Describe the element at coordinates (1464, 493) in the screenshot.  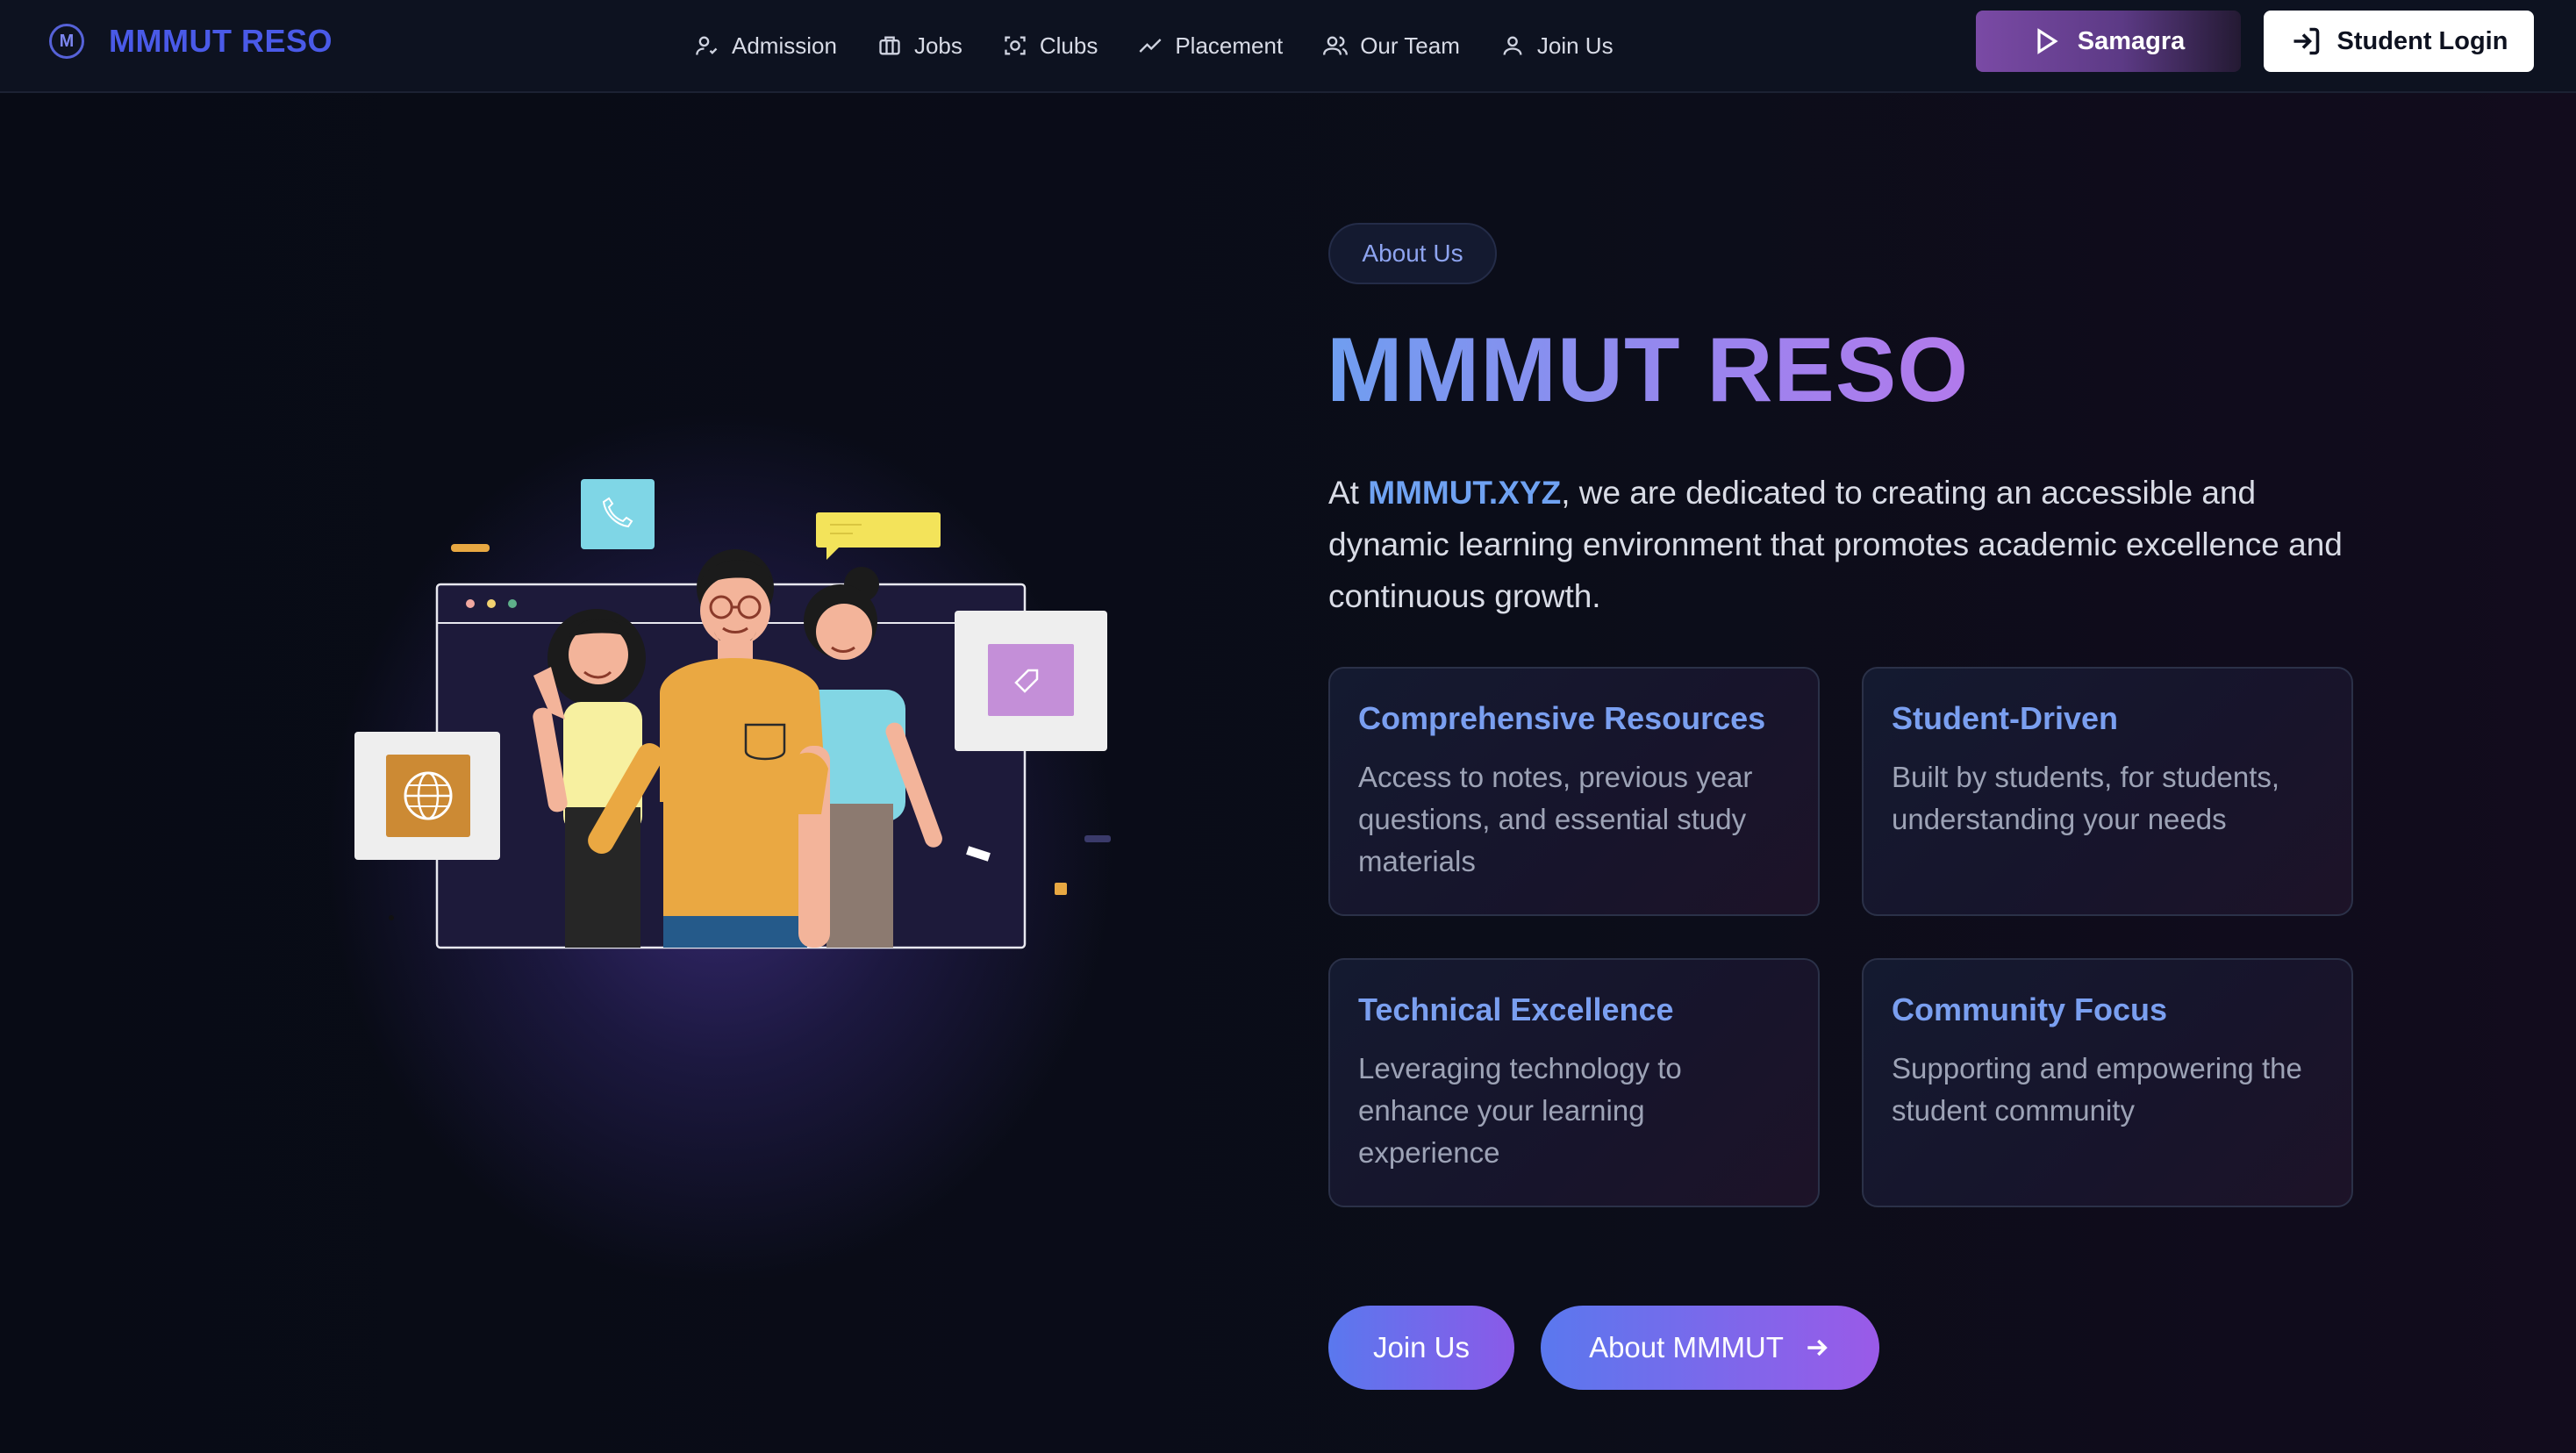
I see `site-link-highlight: MMMUT.XYZ` at that location.